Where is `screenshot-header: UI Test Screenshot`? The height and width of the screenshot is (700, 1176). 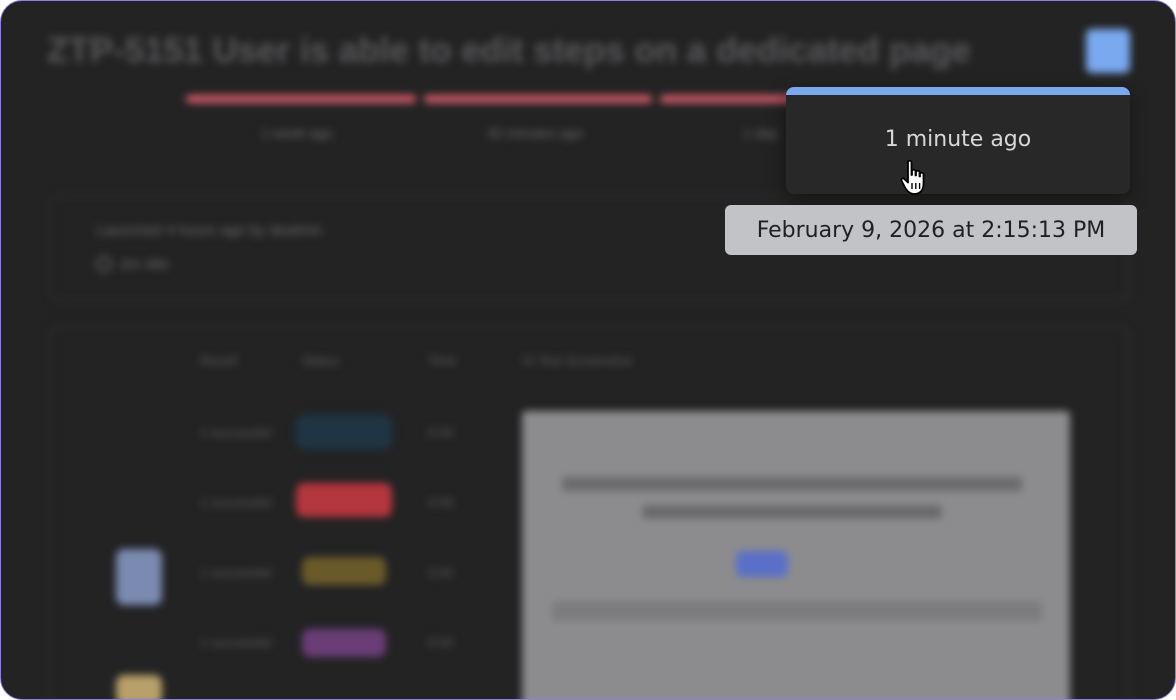
screenshot-header: UI Test Screenshot is located at coordinates (577, 360).